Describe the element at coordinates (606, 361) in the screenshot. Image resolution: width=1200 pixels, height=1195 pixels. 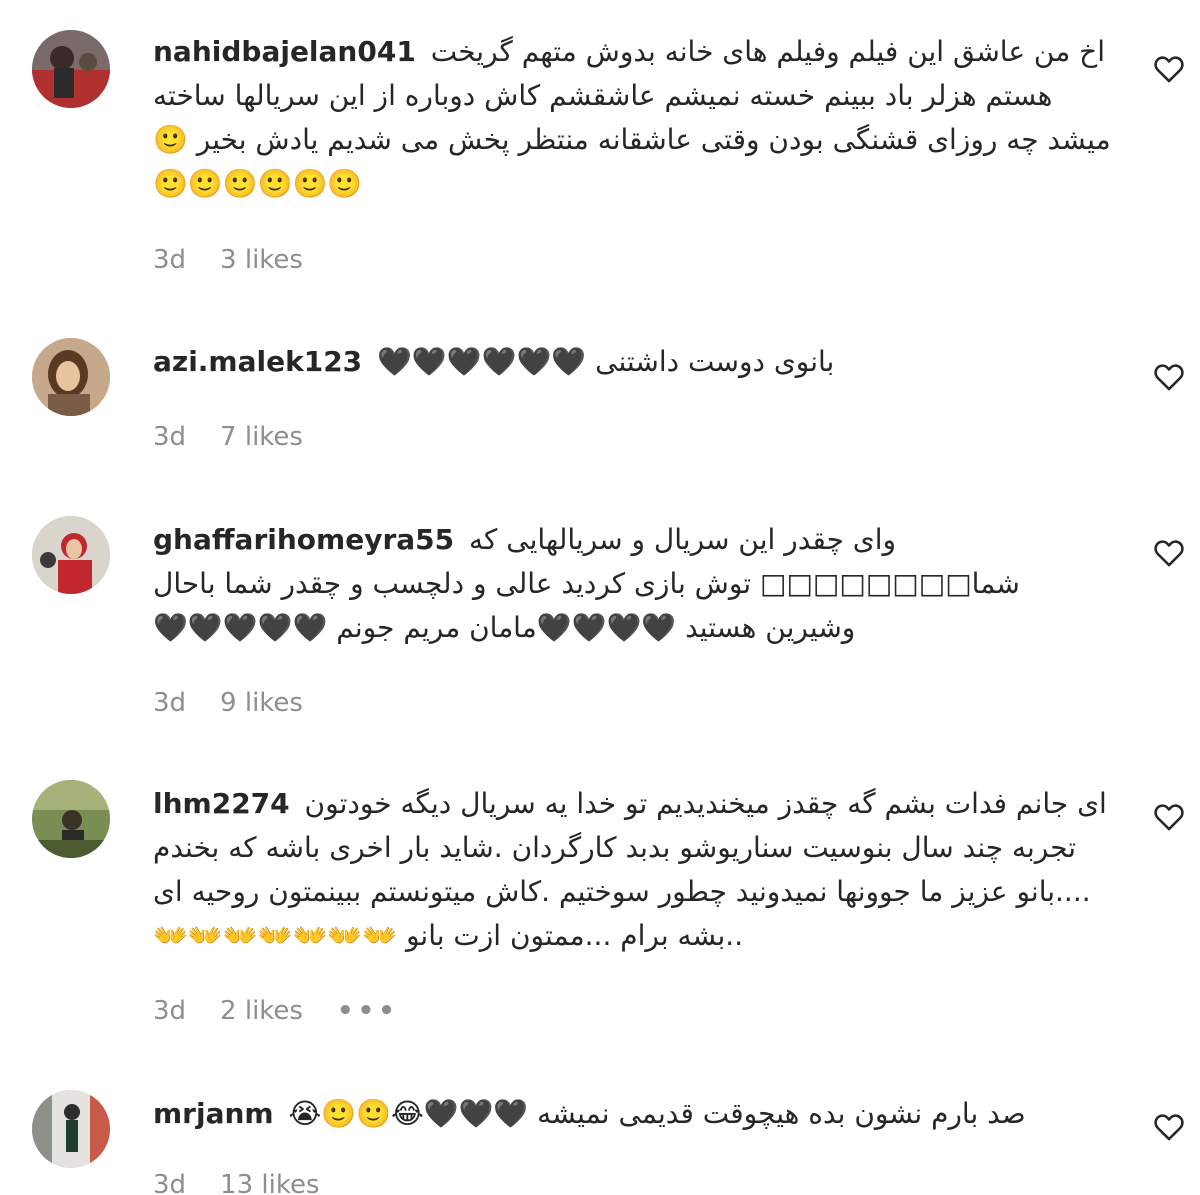
I see `comment-text: بانوی دوست داشتنی 🖤🖤🖤🖤🖤🖤` at that location.